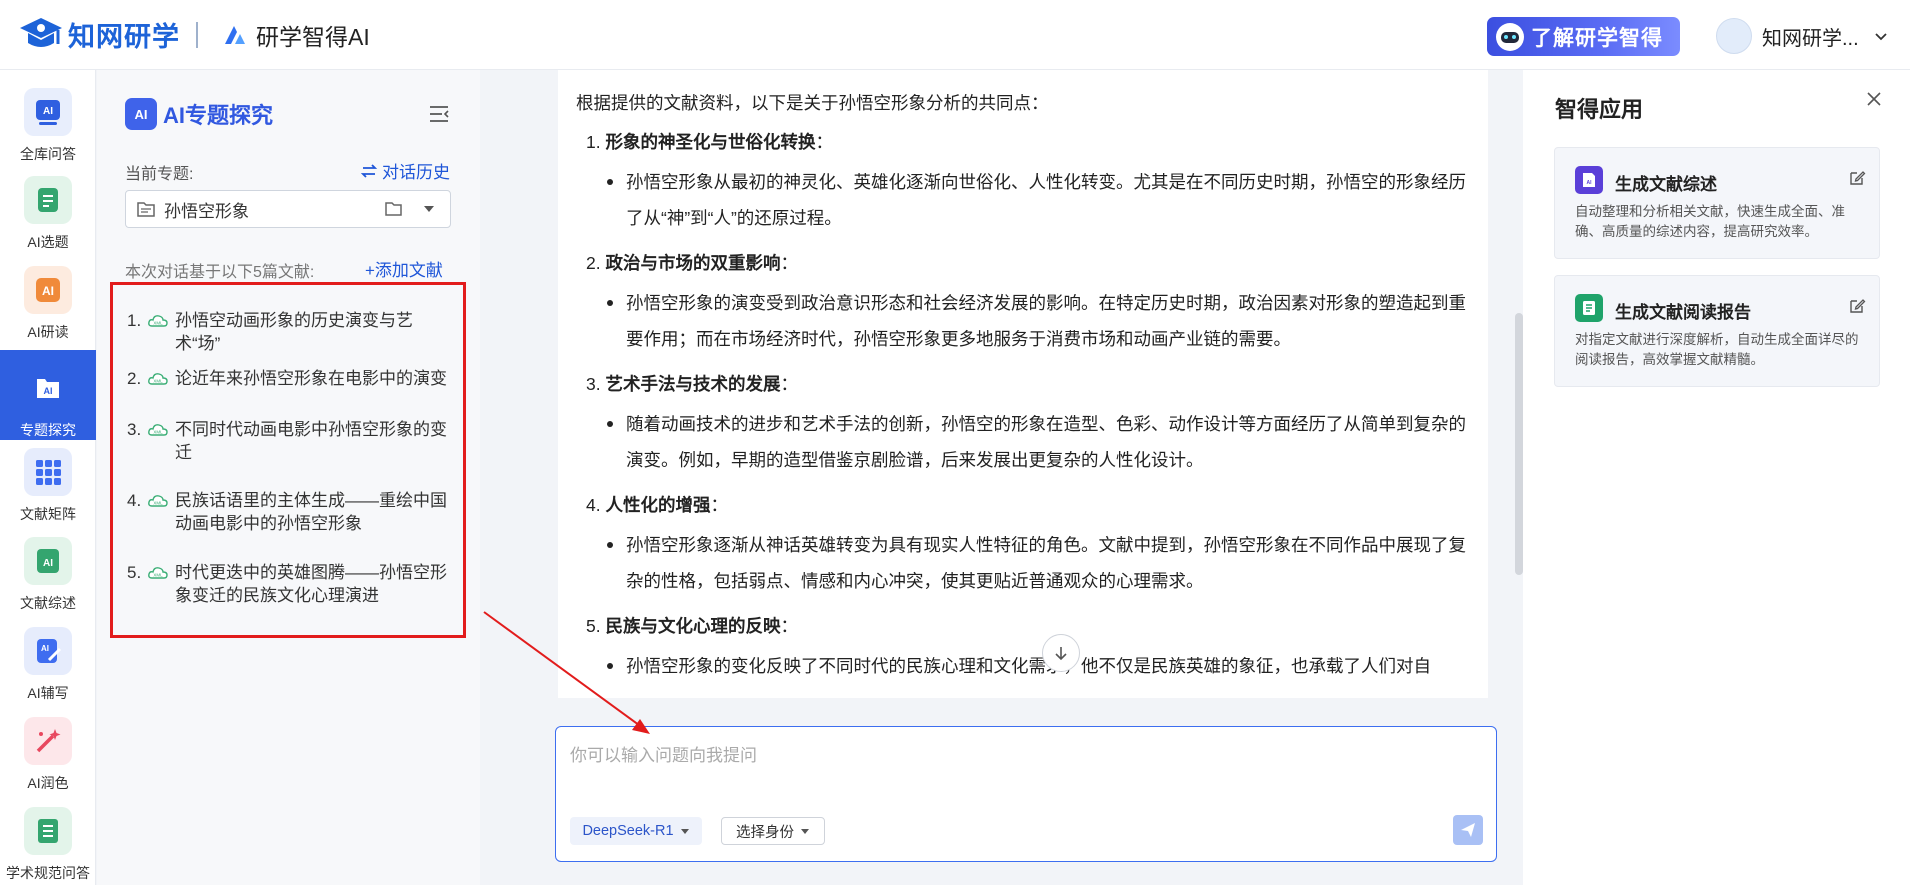 This screenshot has width=1910, height=885. What do you see at coordinates (311, 441) in the screenshot?
I see `reference-title: 不同时代动画电影中孙悟空形象的变迁` at bounding box center [311, 441].